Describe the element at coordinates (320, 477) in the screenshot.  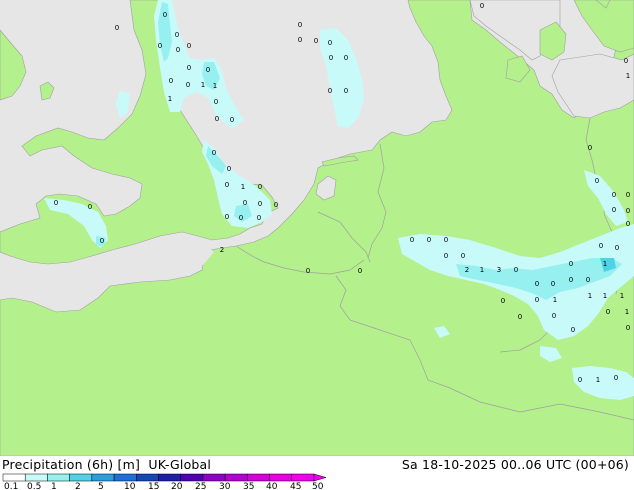
I see `legend-overflow-arrow` at that location.